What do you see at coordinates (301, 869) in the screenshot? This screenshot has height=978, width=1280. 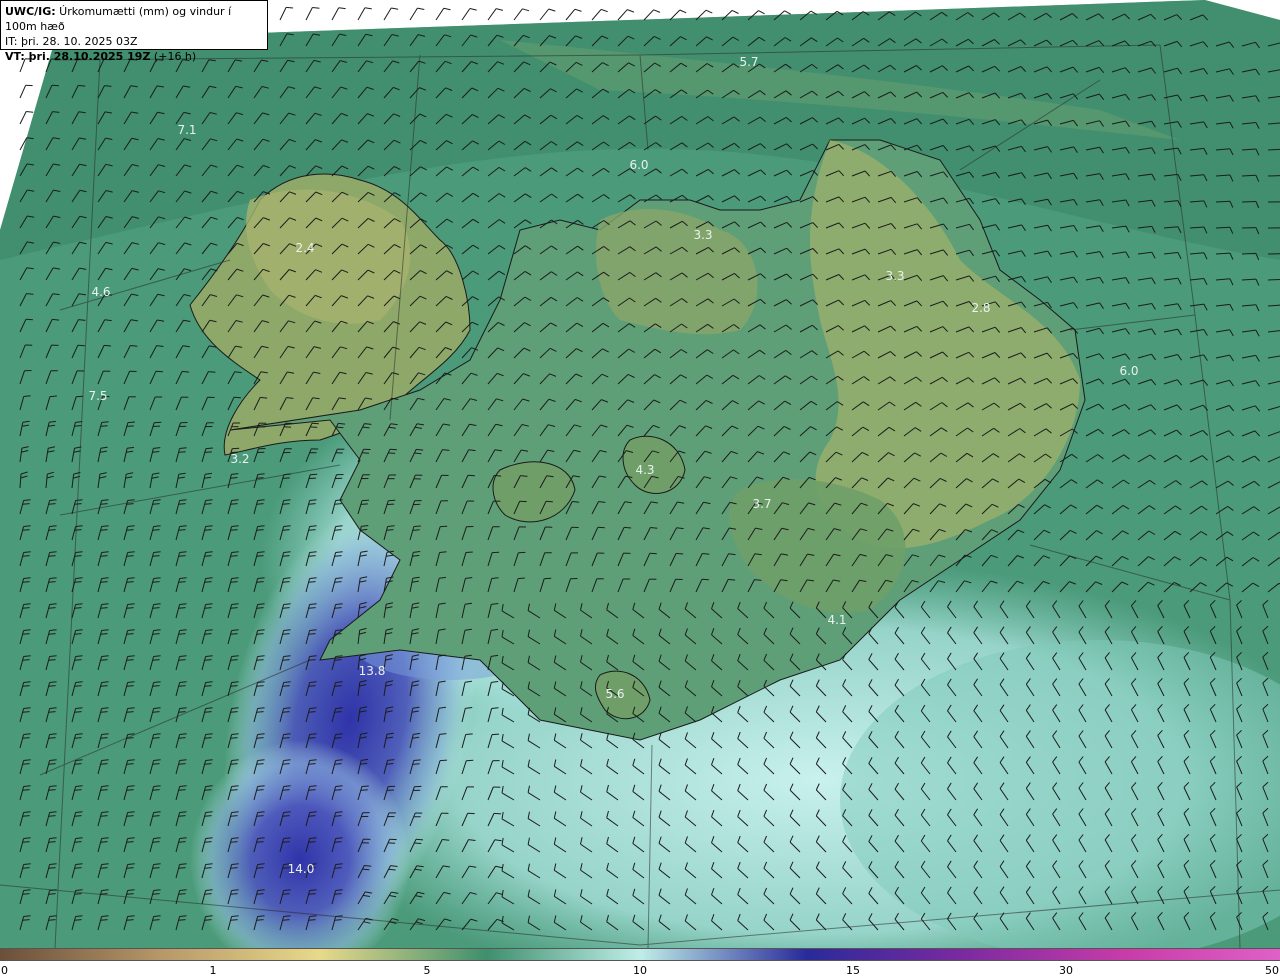 I see `value-label: 14.0` at bounding box center [301, 869].